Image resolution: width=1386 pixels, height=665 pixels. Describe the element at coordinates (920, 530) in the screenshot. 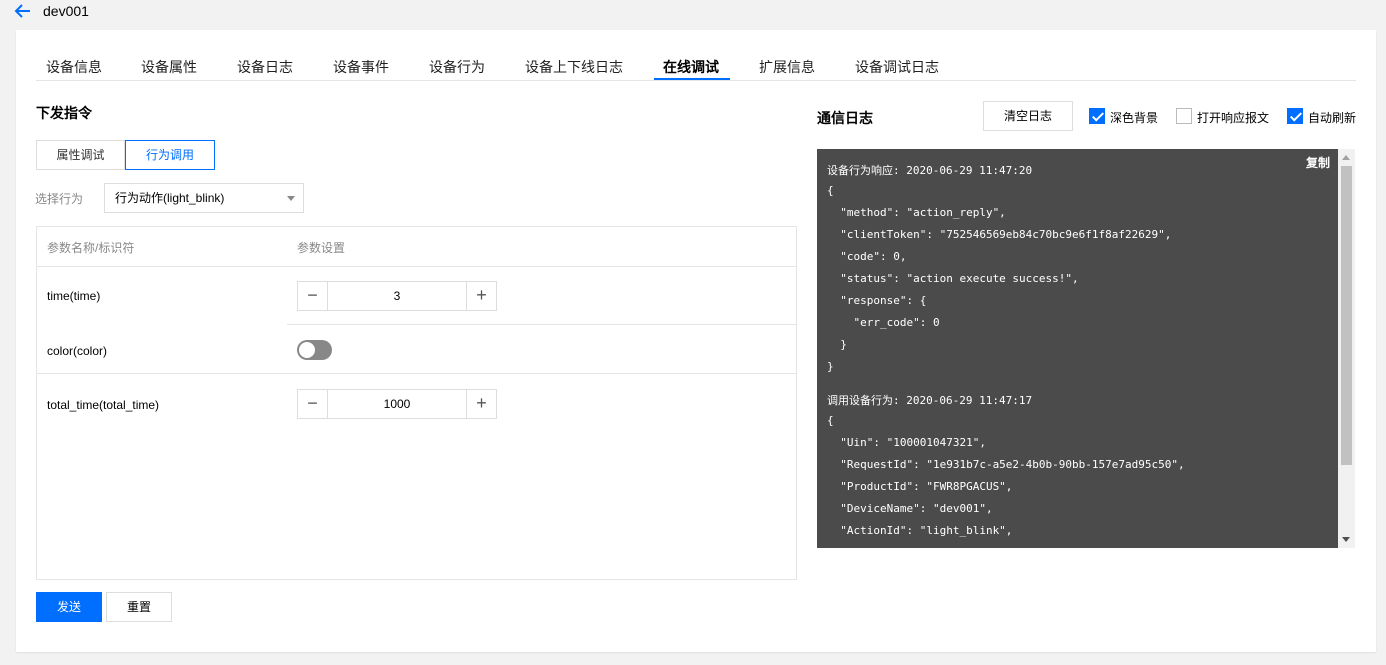

I see `log-line: "ActionId": "light_blink",` at that location.